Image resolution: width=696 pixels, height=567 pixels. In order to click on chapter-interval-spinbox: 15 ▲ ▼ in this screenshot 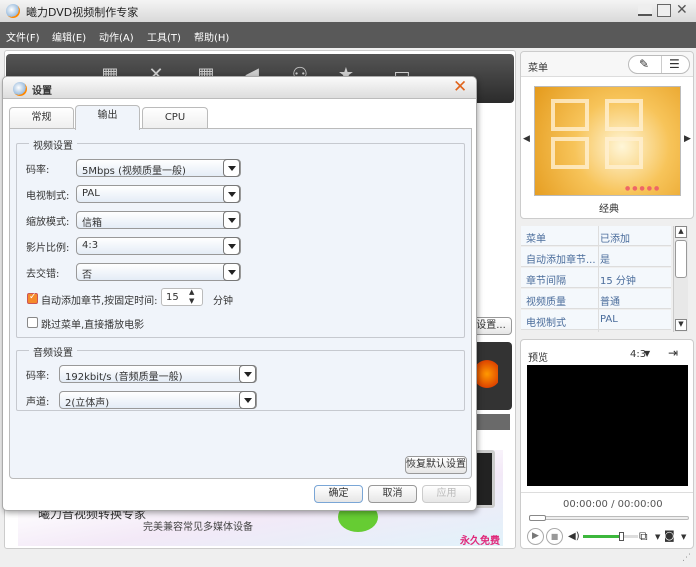, I will do `click(182, 297)`.